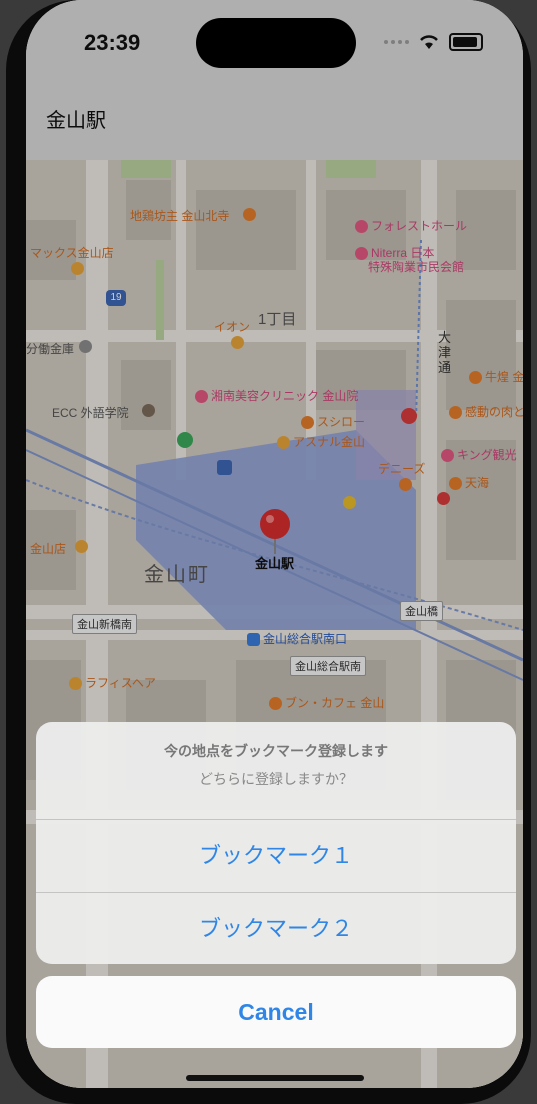 This screenshot has width=537, height=1104. Describe the element at coordinates (276, 928) in the screenshot. I see `bookmark-2-button: ブックマーク２` at that location.